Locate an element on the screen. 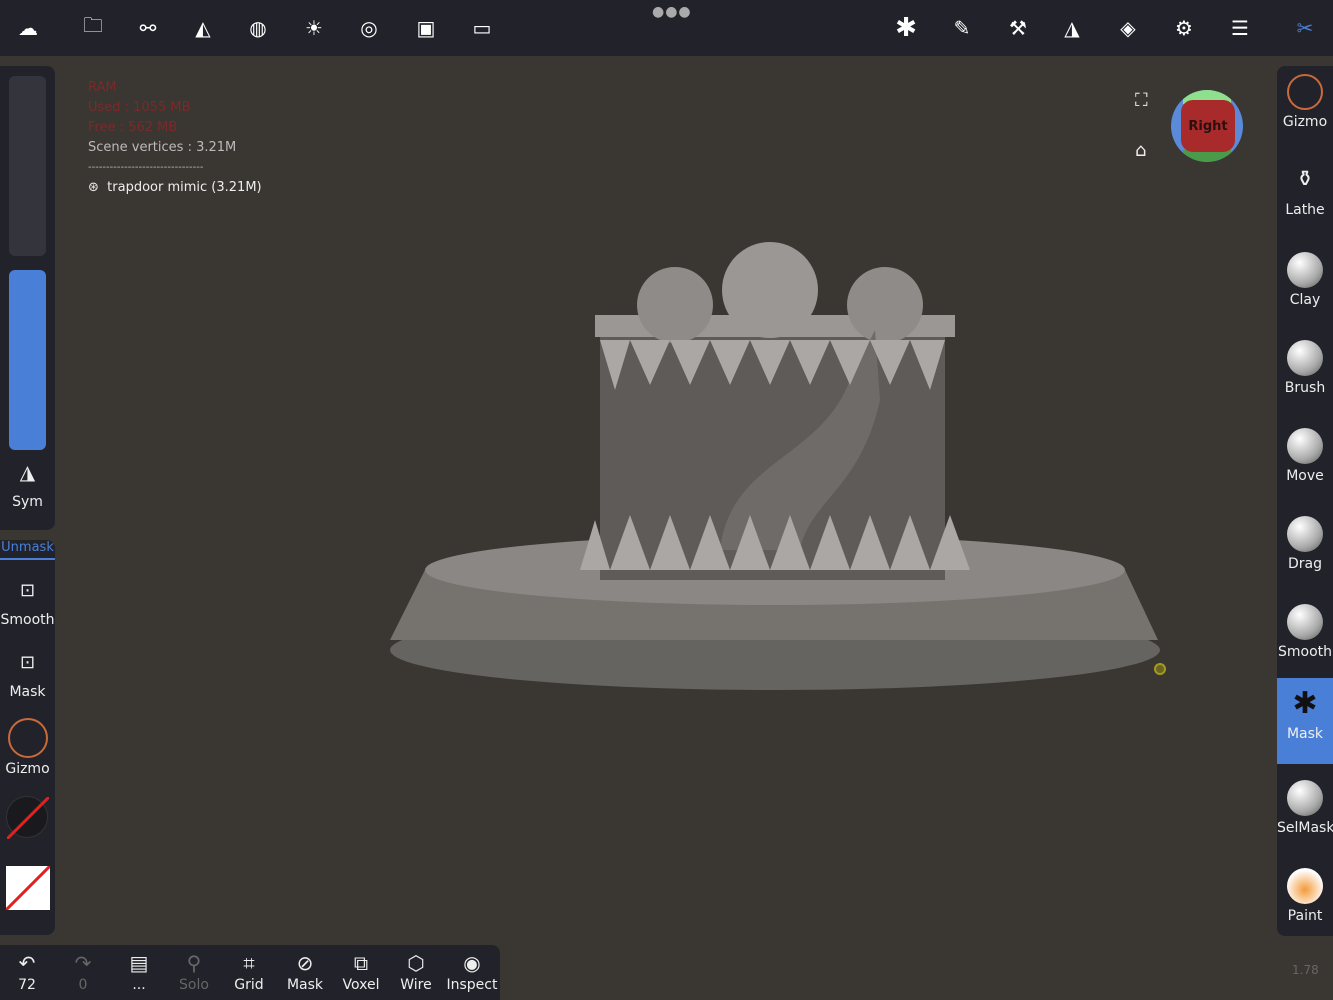 This screenshot has height=1000, width=1333. tool-gizmo: Gizmo is located at coordinates (1305, 109).